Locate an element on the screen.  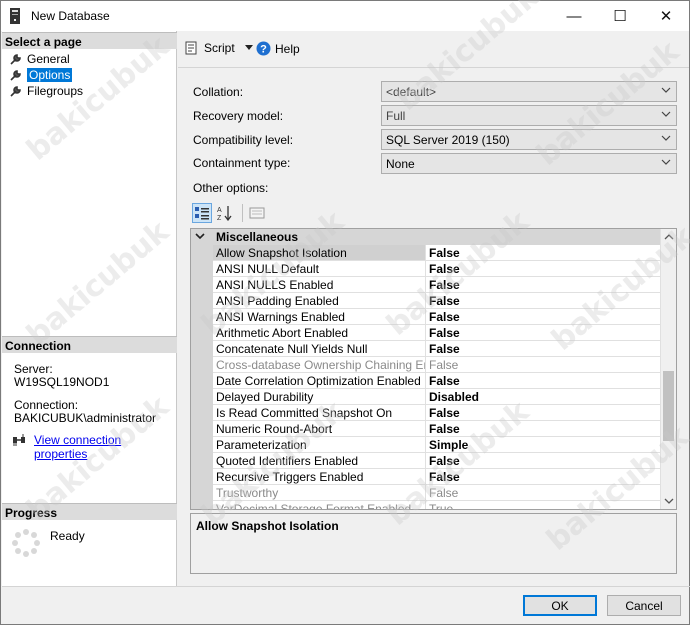
property-row: Concatenate Null Yields Null False is located at coordinates (437, 349).